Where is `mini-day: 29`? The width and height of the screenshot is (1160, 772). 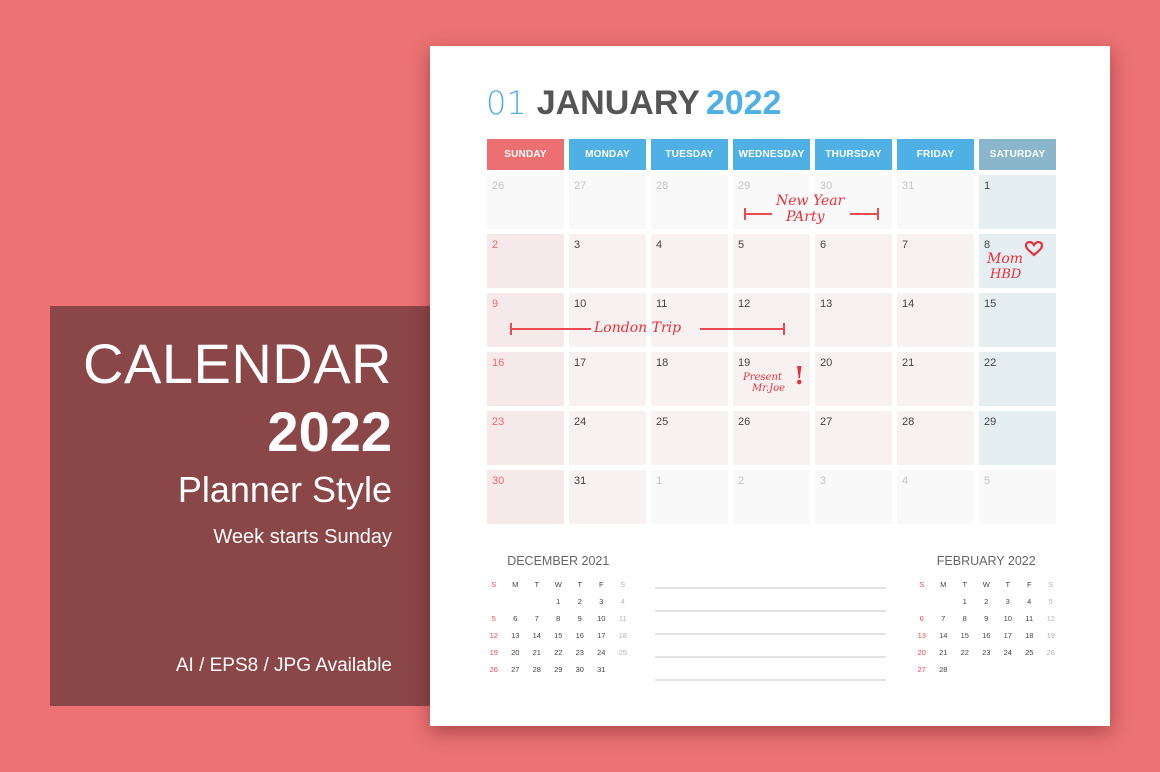 mini-day: 29 is located at coordinates (559, 670).